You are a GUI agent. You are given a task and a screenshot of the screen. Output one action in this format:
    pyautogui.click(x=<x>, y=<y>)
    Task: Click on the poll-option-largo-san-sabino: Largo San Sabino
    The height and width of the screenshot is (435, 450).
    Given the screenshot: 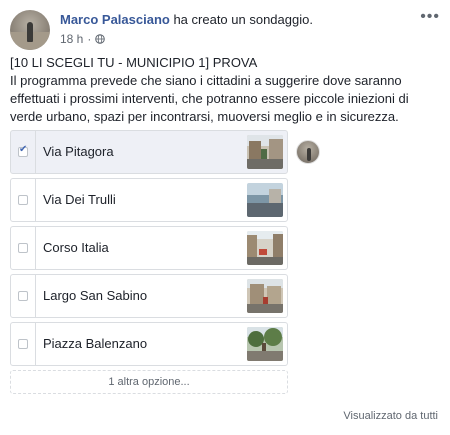 What is the action you would take?
    pyautogui.click(x=149, y=296)
    